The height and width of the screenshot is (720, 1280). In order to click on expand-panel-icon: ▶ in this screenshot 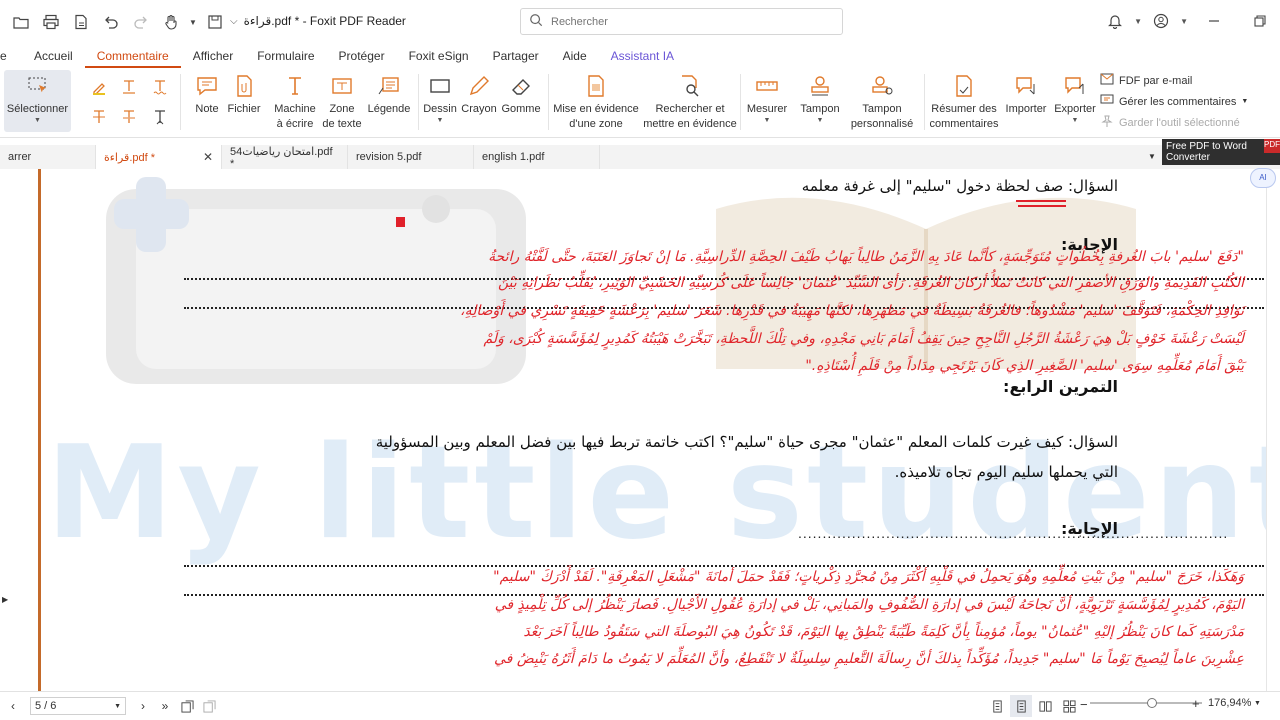, I will do `click(5, 599)`.